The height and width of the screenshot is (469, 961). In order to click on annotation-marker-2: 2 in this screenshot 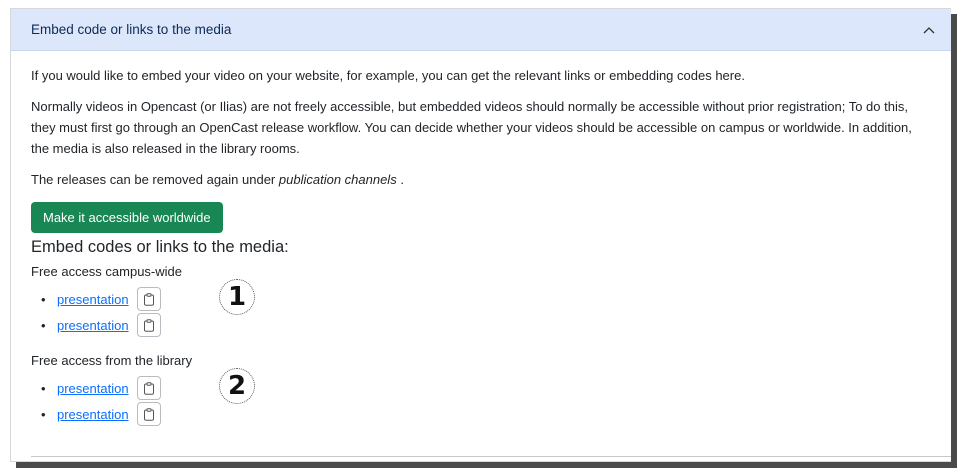, I will do `click(237, 386)`.